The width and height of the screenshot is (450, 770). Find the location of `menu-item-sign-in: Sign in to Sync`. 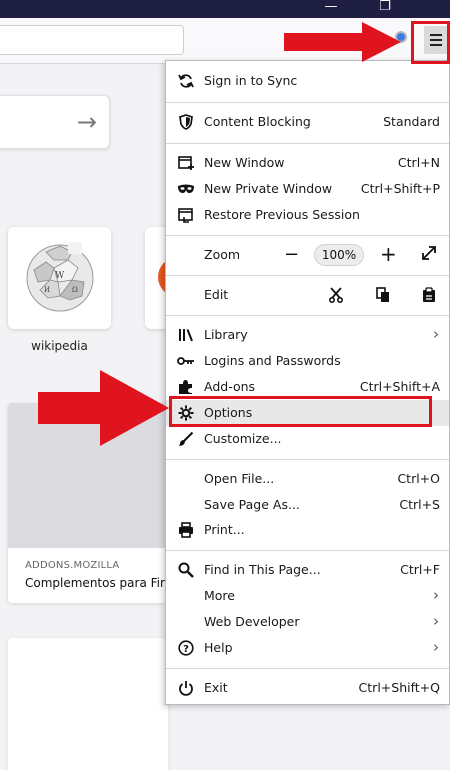

menu-item-sign-in: Sign in to Sync is located at coordinates (307, 81).